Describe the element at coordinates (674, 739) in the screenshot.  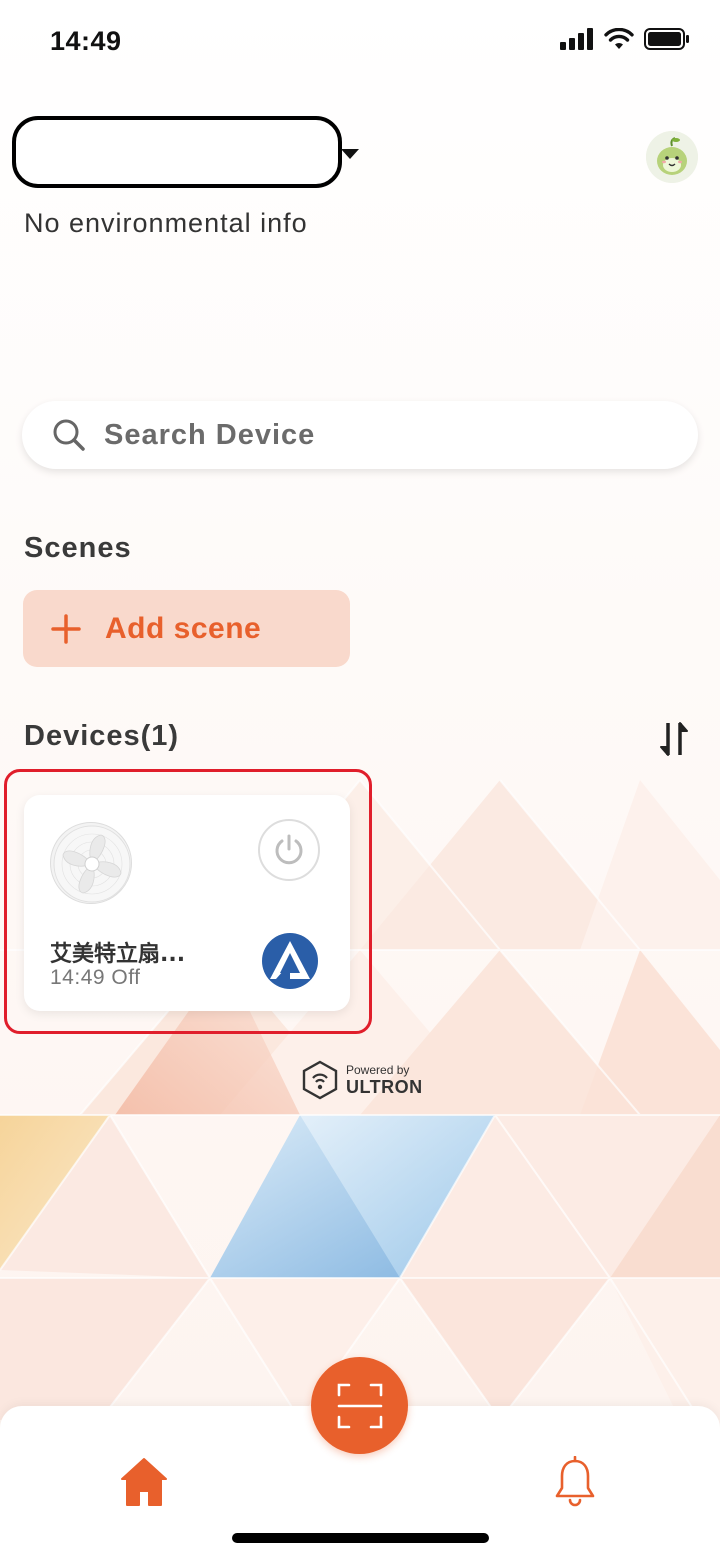
I see `sort-icon` at that location.